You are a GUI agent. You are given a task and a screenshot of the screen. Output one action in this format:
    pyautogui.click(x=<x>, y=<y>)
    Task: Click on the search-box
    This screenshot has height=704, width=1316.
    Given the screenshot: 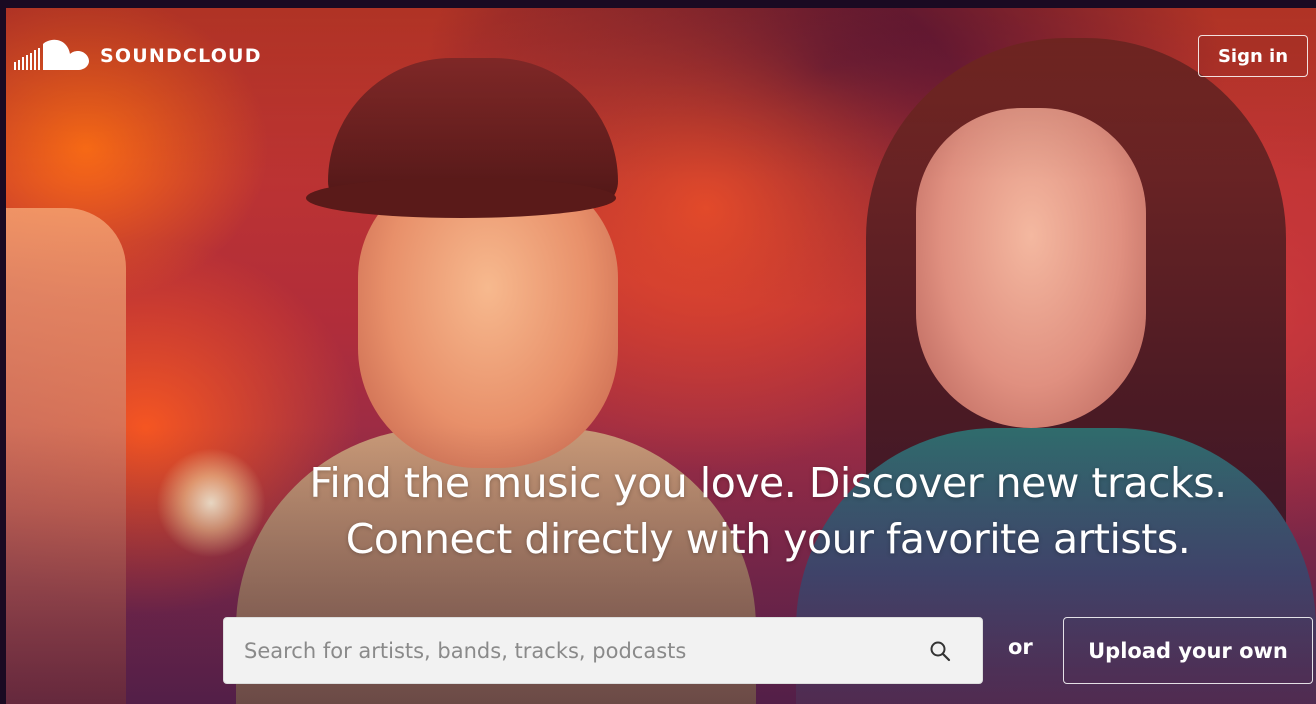 What is the action you would take?
    pyautogui.click(x=603, y=650)
    